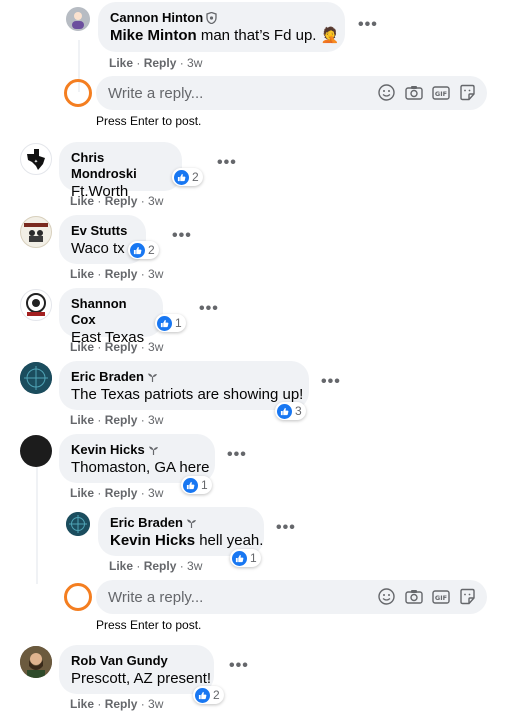 Image resolution: width=508 pixels, height=714 pixels. What do you see at coordinates (111, 312) in the screenshot?
I see `comment-author: Shannon Cox` at bounding box center [111, 312].